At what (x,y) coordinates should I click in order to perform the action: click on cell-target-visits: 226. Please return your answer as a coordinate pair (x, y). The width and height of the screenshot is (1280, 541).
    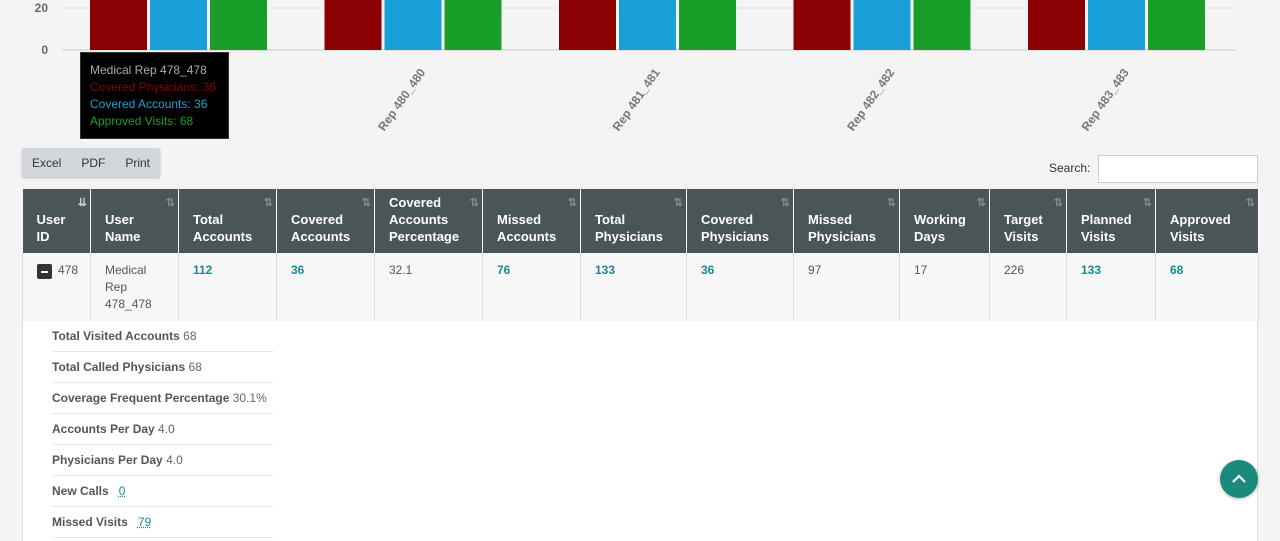
    Looking at the image, I should click on (1028, 287).